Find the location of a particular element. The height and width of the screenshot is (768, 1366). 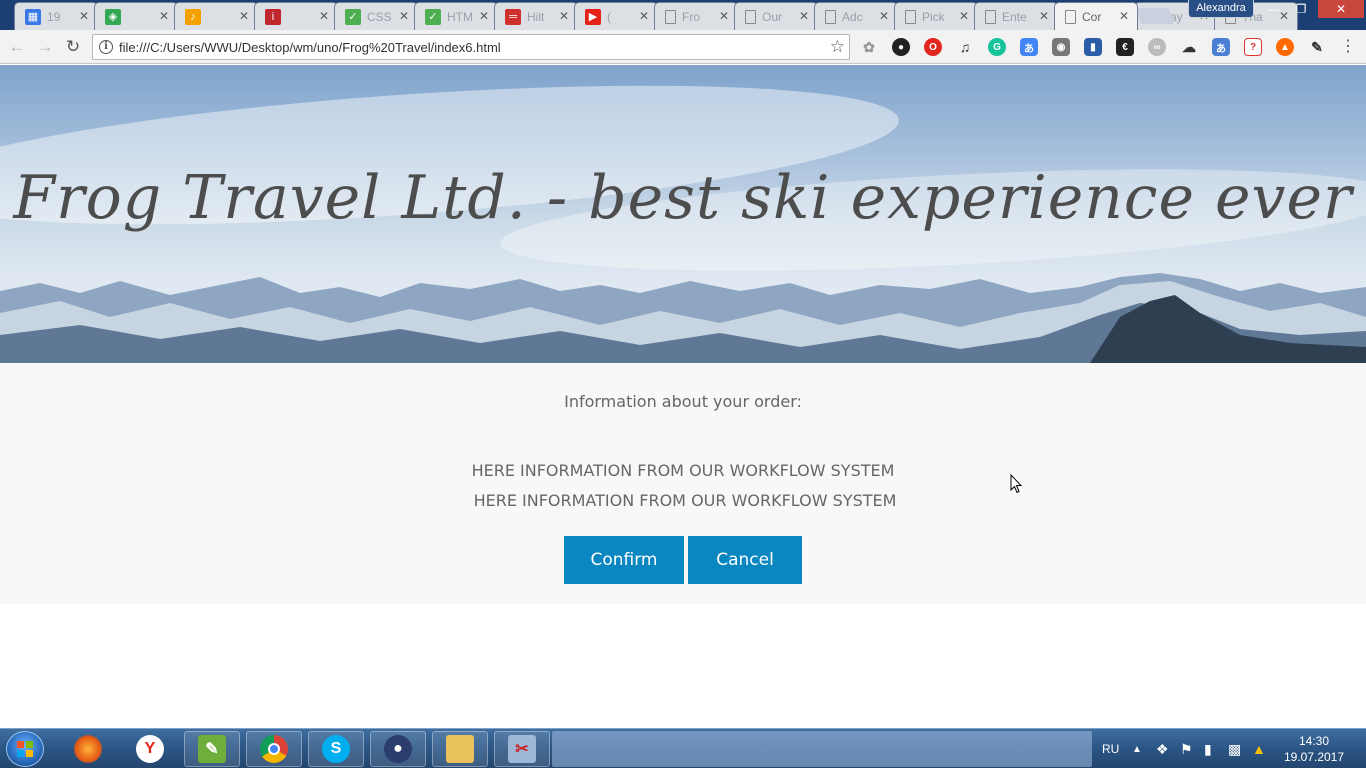

browser-tab-title: HTM is located at coordinates (460, 16).